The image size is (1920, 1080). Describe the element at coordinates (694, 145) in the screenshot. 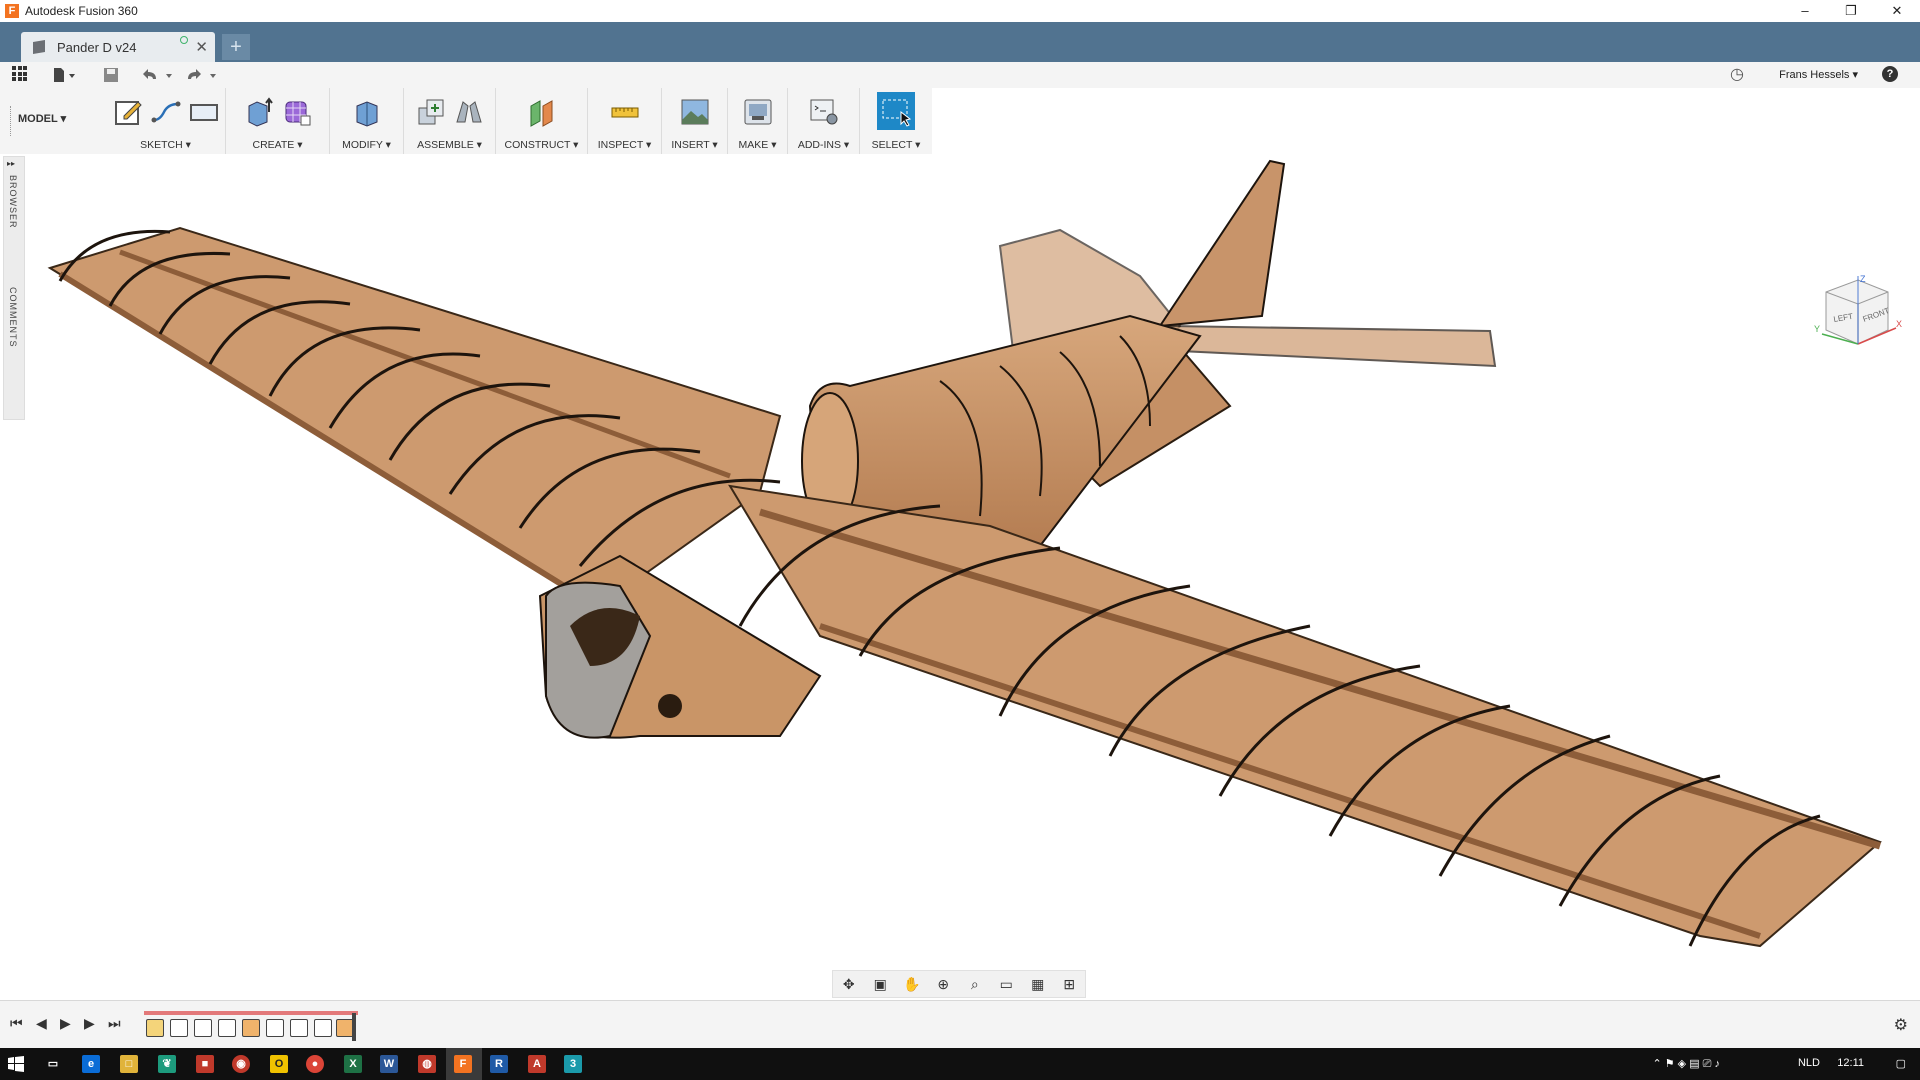

I see `insert-menu: INSERT ▾` at that location.